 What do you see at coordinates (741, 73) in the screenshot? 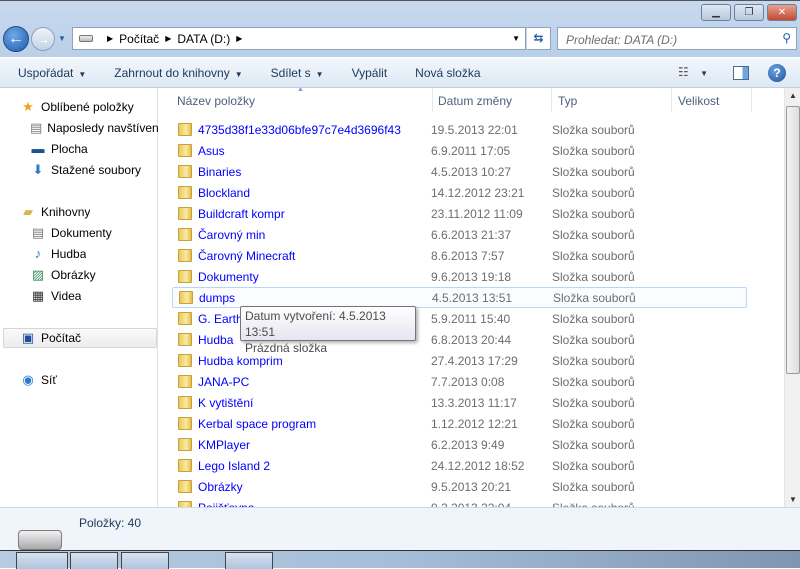
I see `preview-pane-icon` at bounding box center [741, 73].